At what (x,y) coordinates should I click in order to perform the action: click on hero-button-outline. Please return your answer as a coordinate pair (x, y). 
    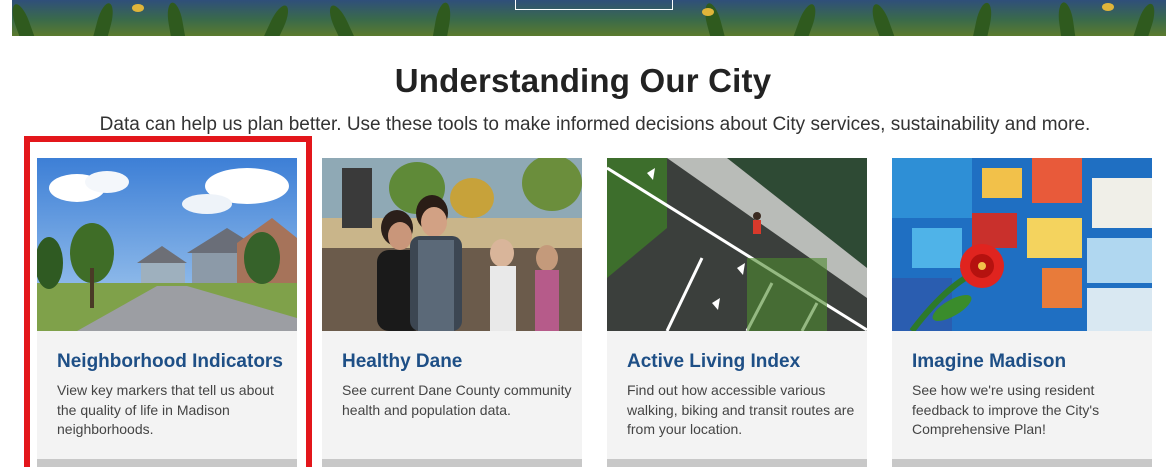
    Looking at the image, I should click on (594, 5).